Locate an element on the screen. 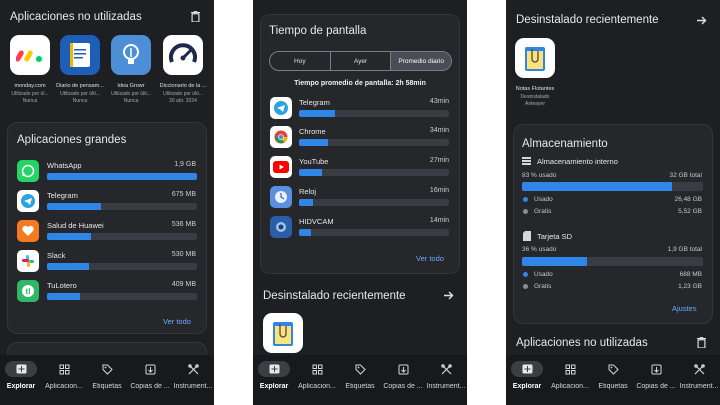  usage-app-name: Reloj is located at coordinates (308, 191).